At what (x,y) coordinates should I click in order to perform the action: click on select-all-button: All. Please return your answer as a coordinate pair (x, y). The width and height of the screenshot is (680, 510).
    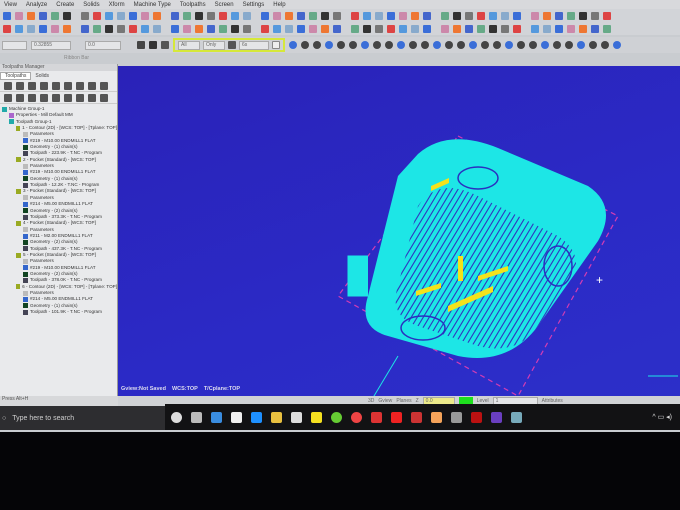
    Looking at the image, I should click on (189, 45).